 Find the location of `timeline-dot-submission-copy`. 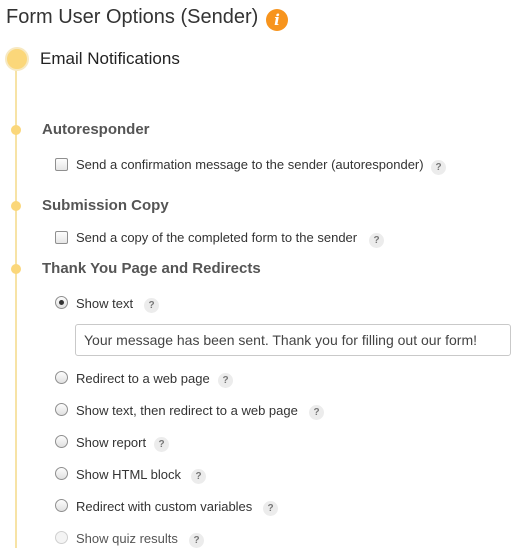

timeline-dot-submission-copy is located at coordinates (16, 206).